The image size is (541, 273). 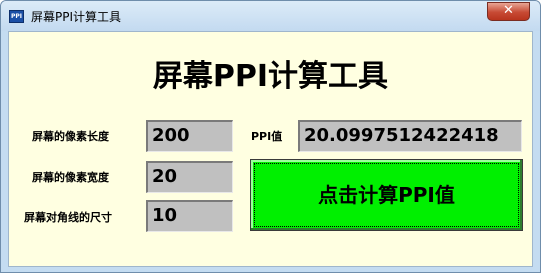 I want to click on title-bar: PPI 屏幕PPI计算工具 ✕, so click(x=270, y=16).